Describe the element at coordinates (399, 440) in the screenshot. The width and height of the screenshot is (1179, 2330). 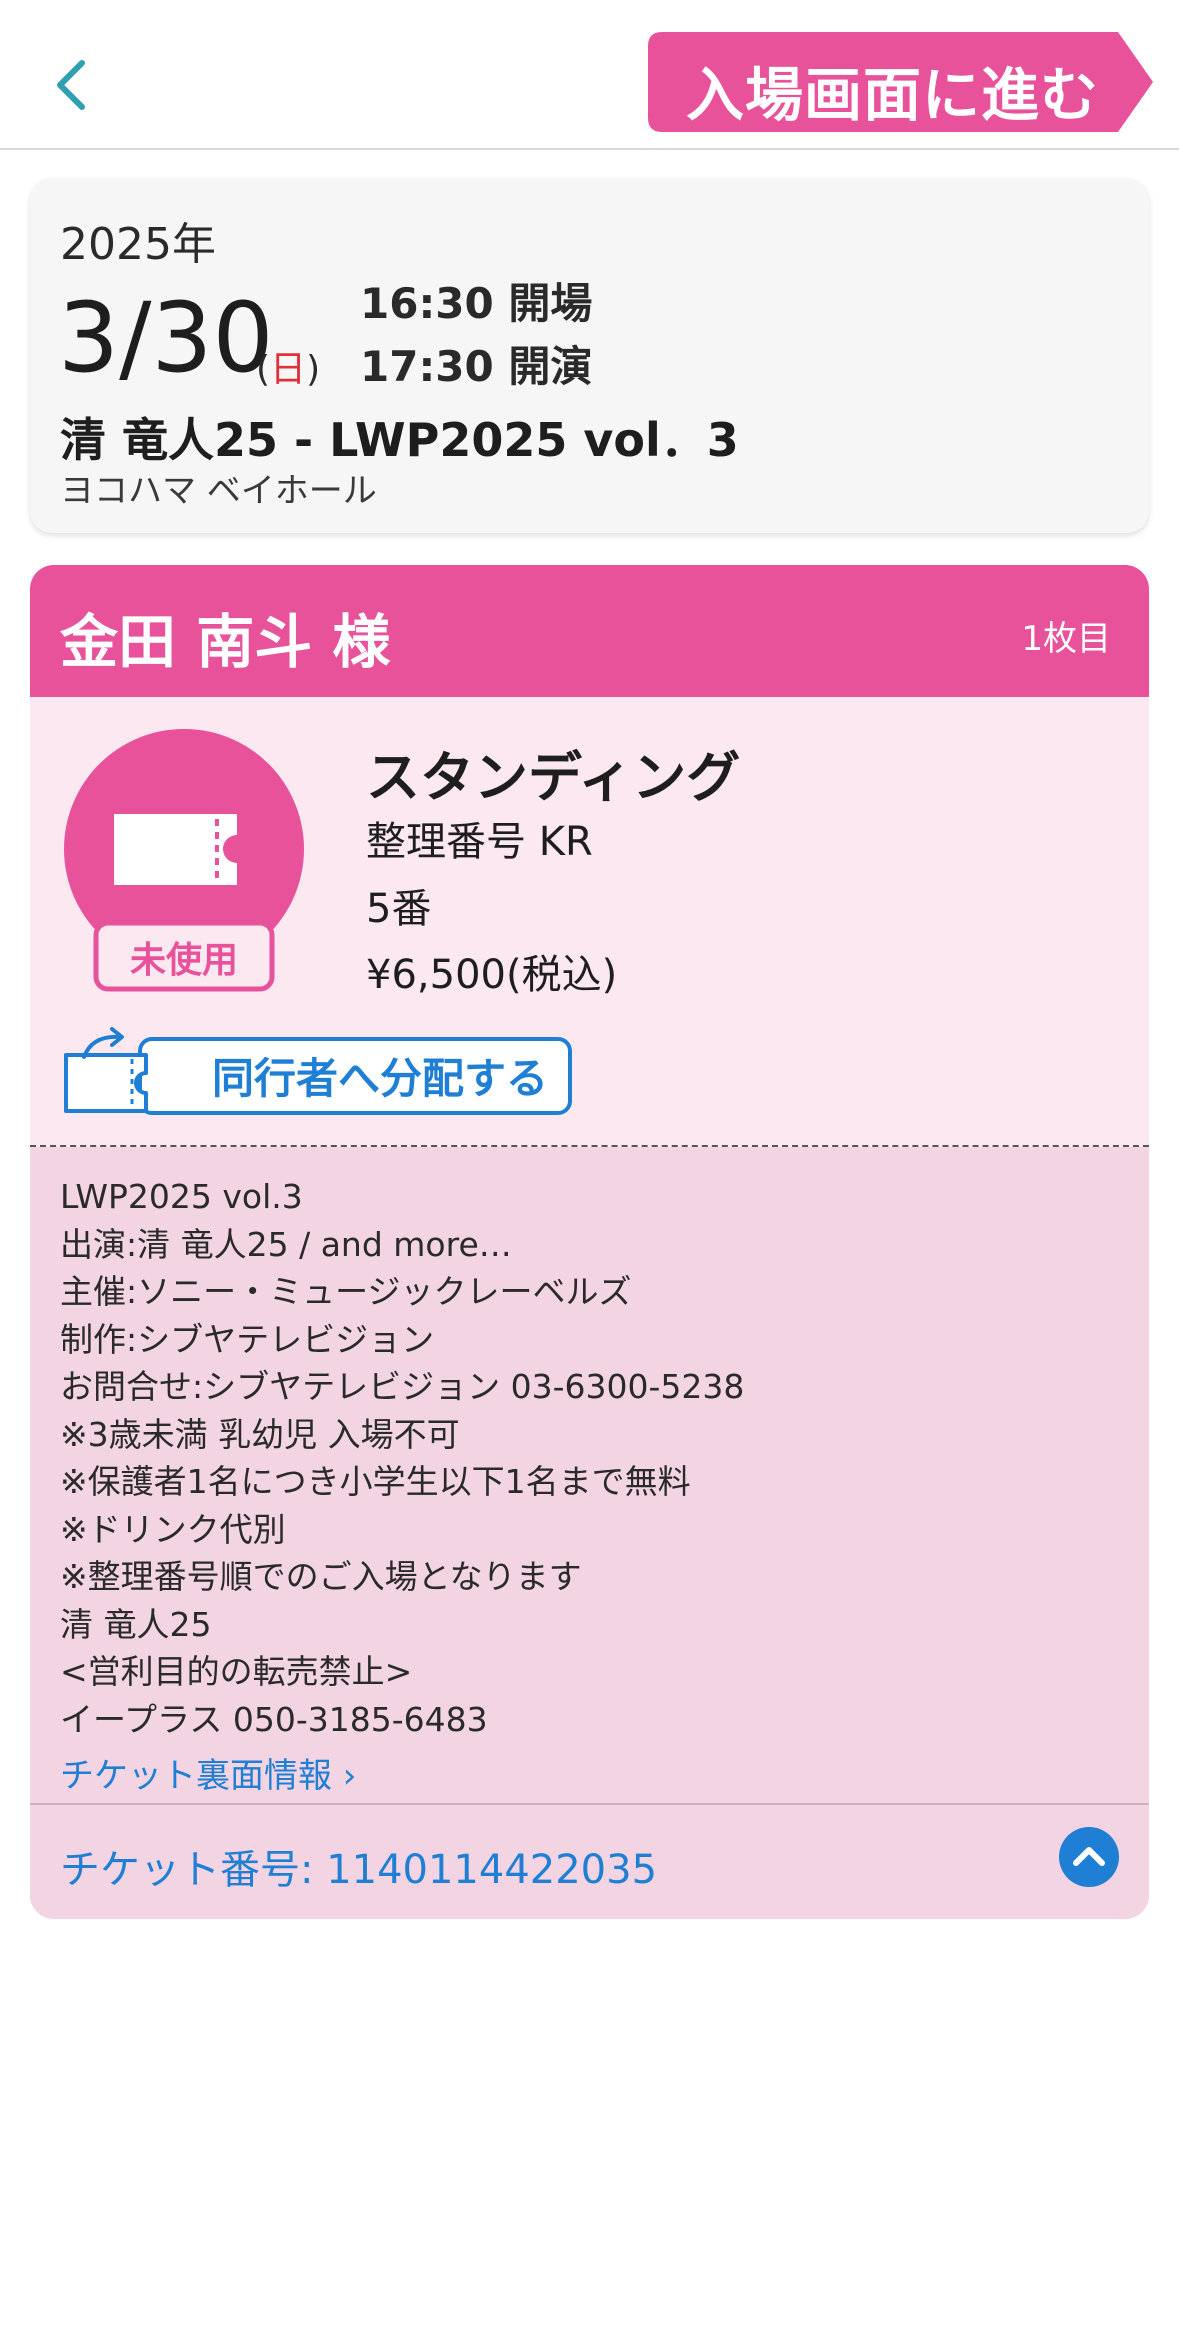
I see `event-title: 清 竜人25 - LWP2025 vol．3` at that location.